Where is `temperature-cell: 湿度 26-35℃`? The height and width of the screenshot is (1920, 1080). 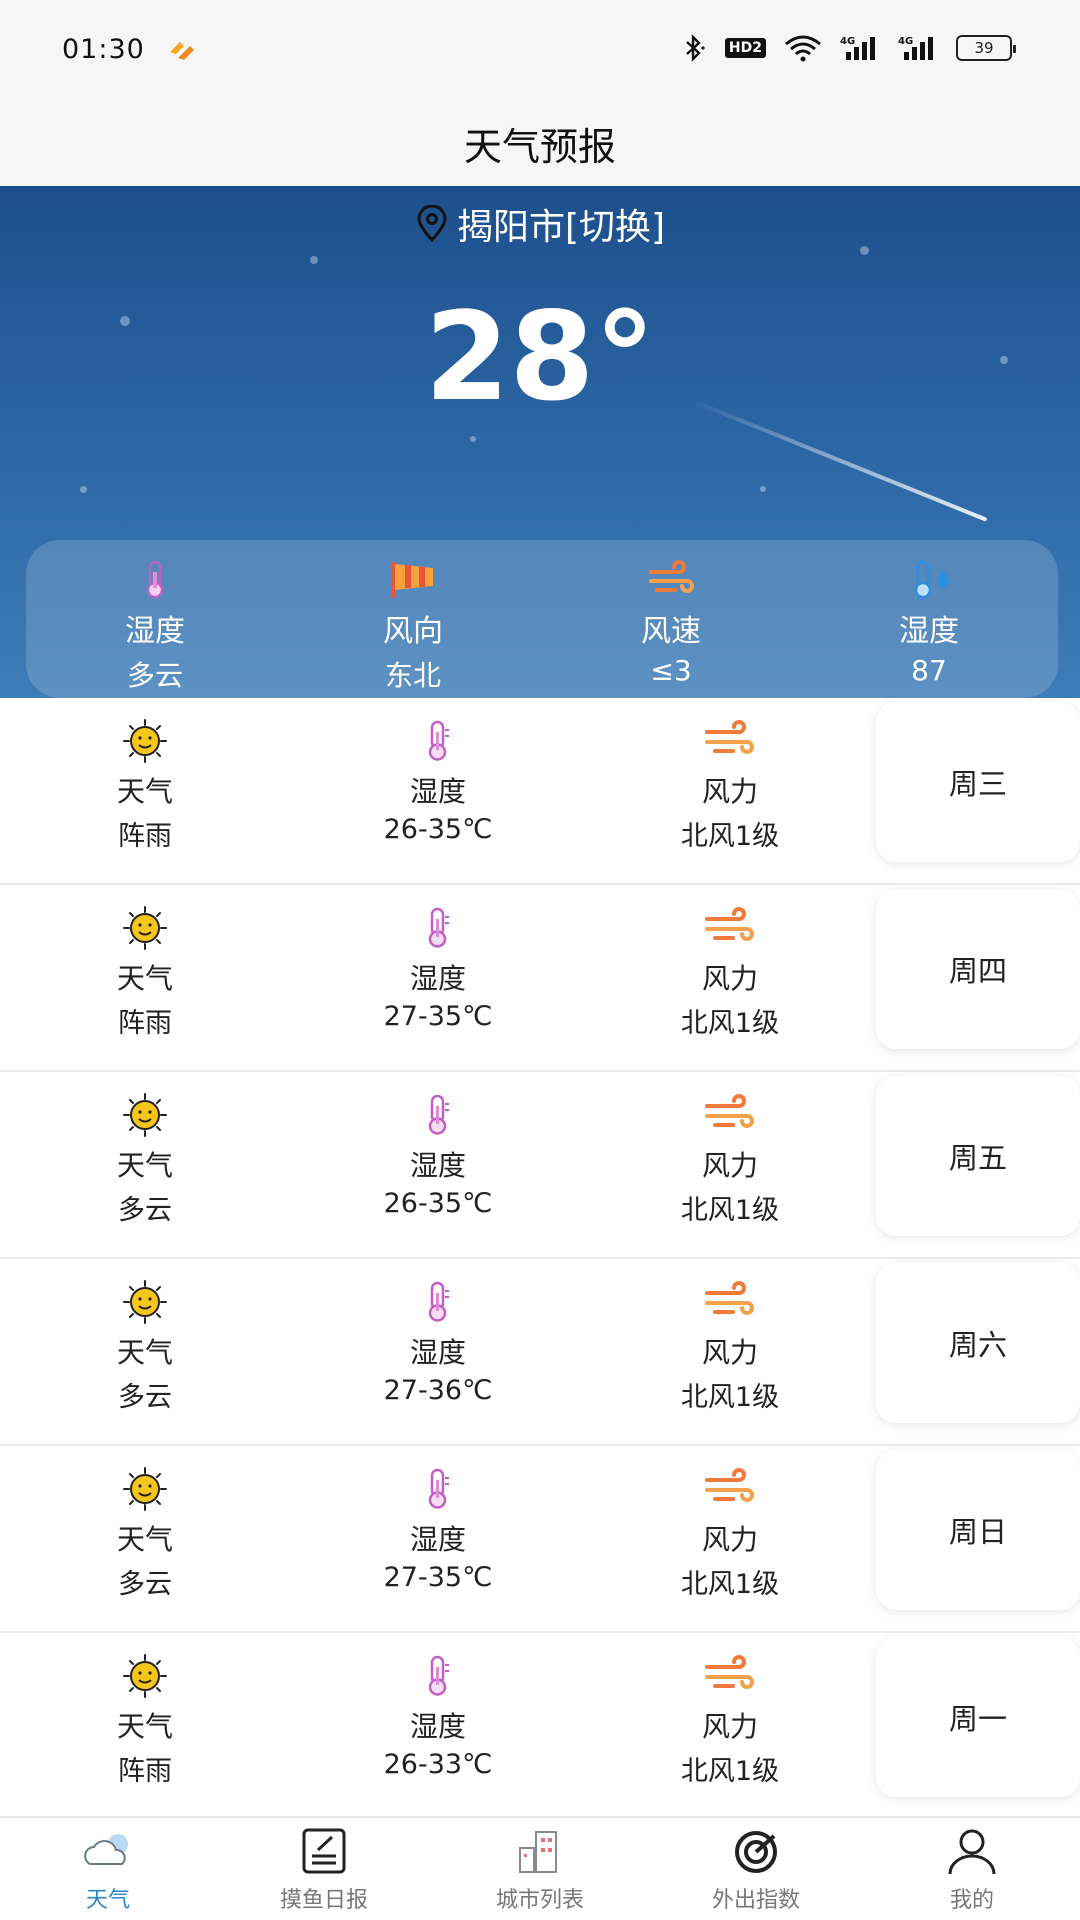
temperature-cell: 湿度 26-35℃ is located at coordinates (438, 781).